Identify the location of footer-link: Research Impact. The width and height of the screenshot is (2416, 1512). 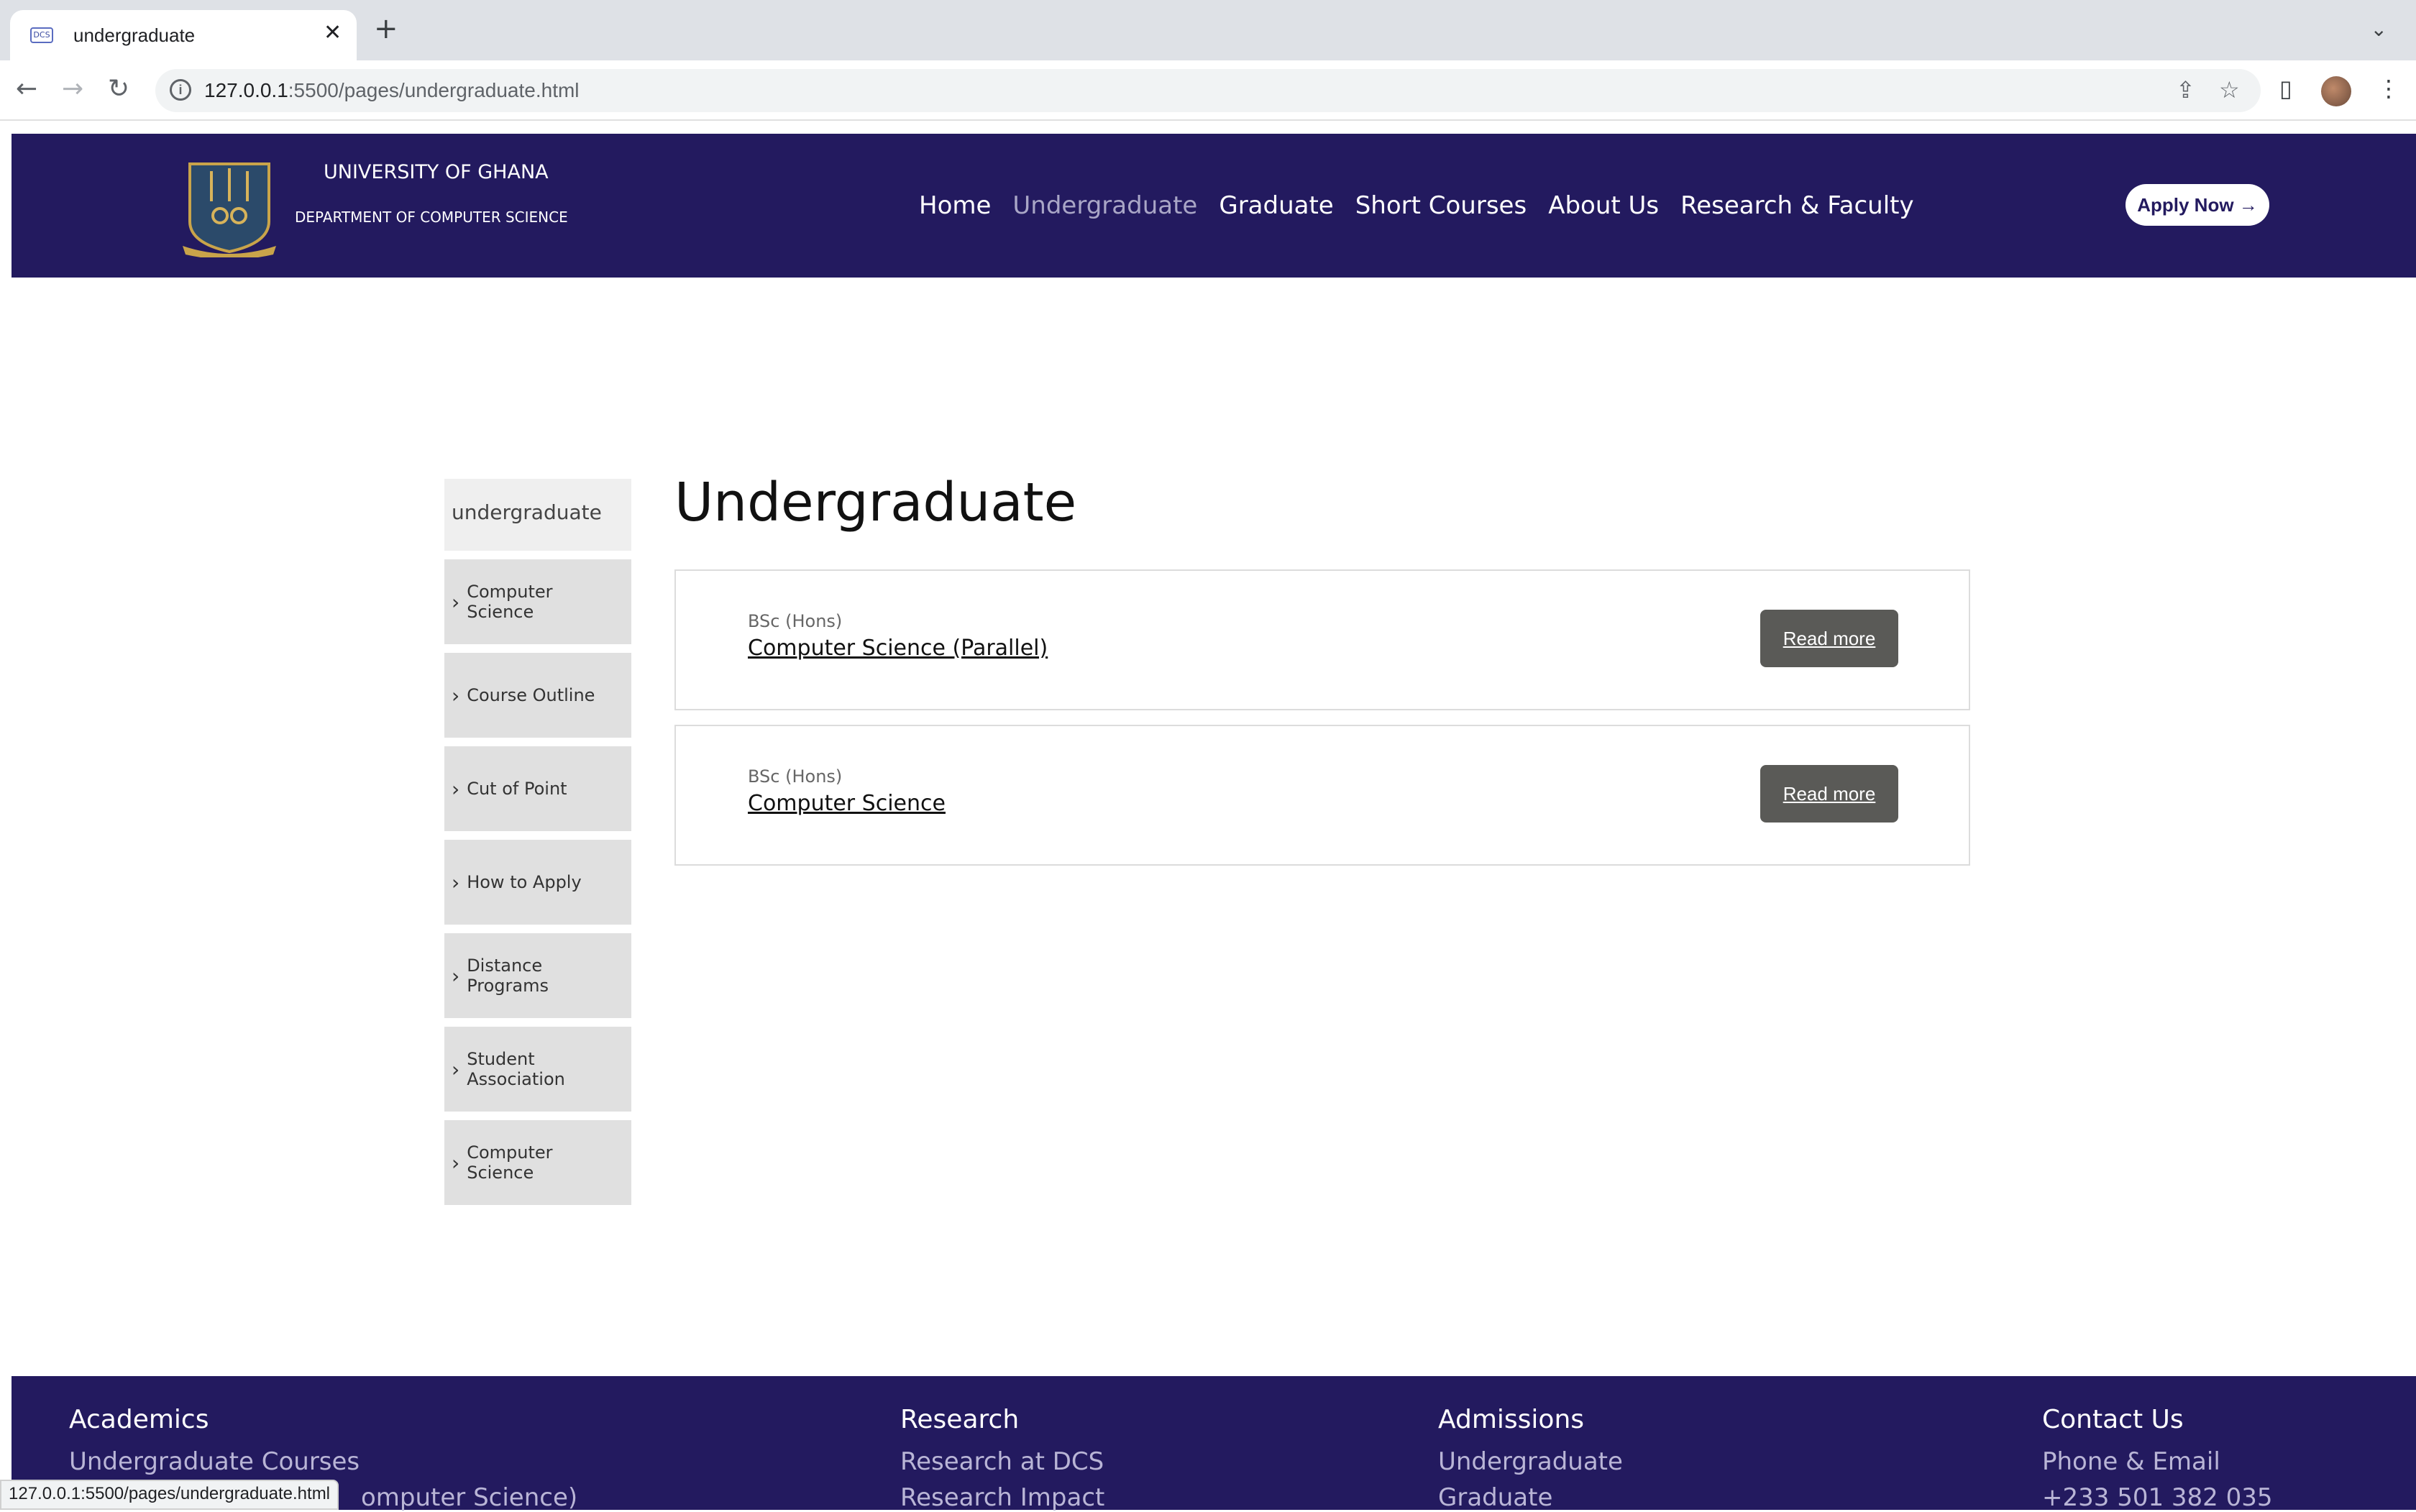
(1002, 1497).